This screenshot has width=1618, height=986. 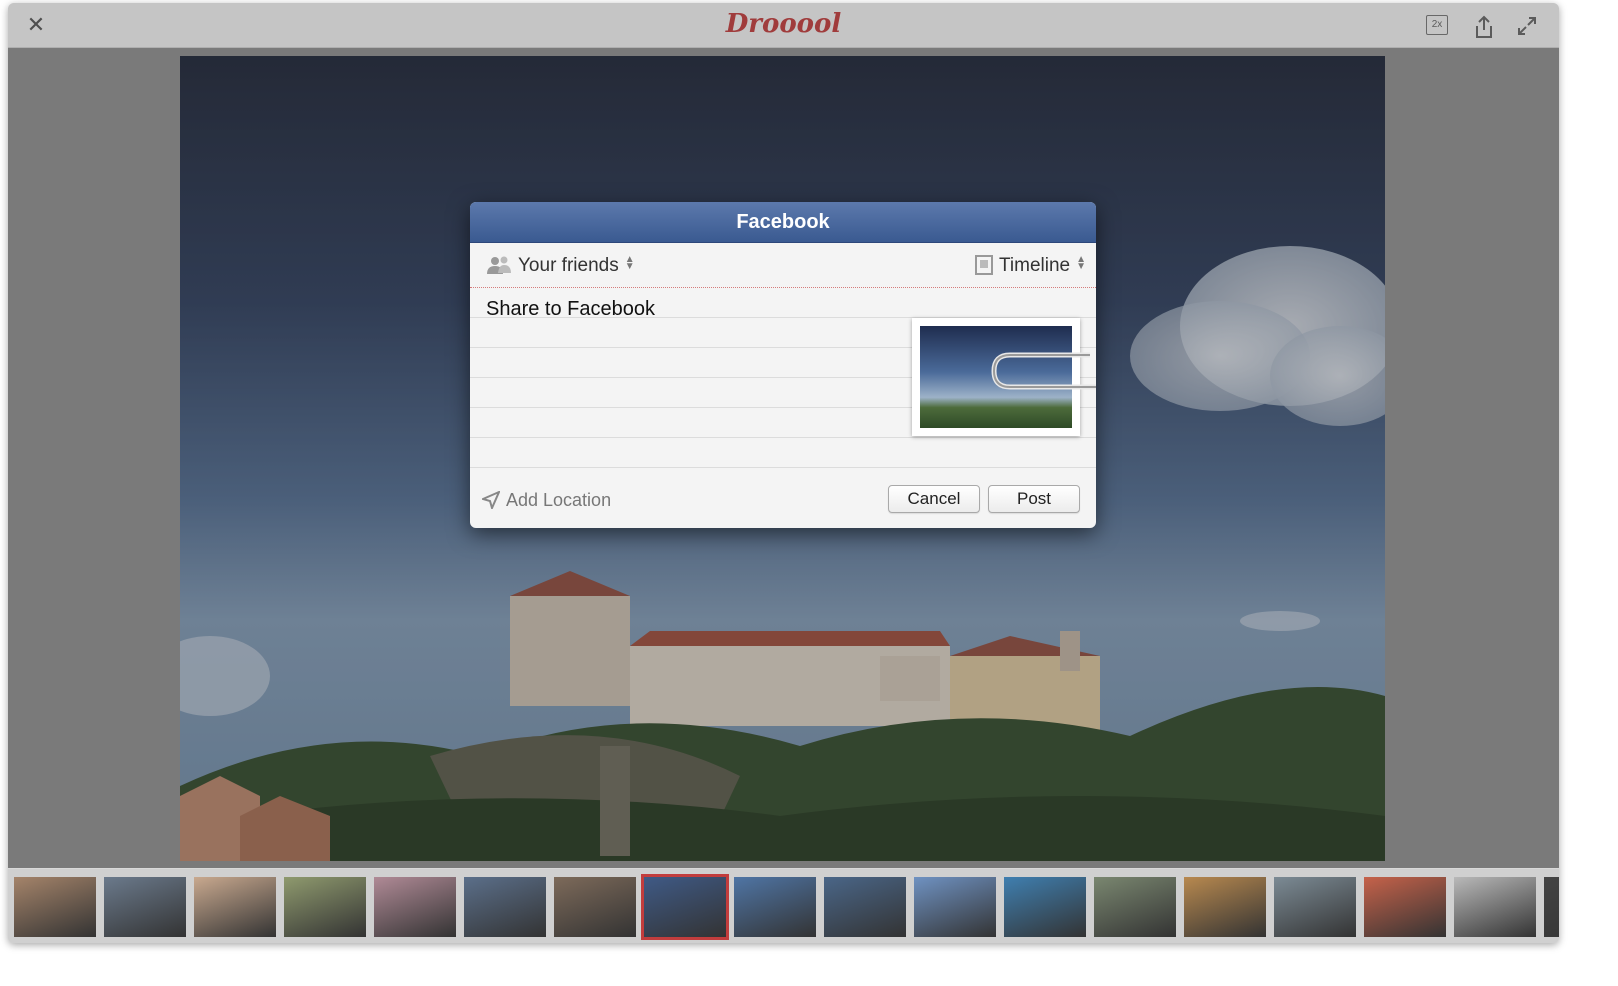 What do you see at coordinates (499, 265) in the screenshot?
I see `friends-icon` at bounding box center [499, 265].